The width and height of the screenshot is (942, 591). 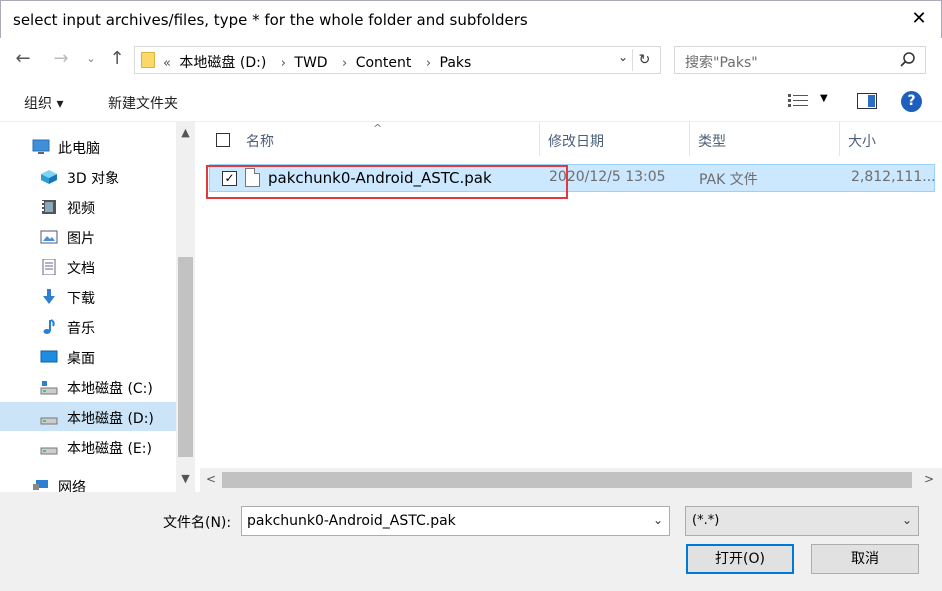 What do you see at coordinates (49, 356) in the screenshot?
I see `desktop-icon` at bounding box center [49, 356].